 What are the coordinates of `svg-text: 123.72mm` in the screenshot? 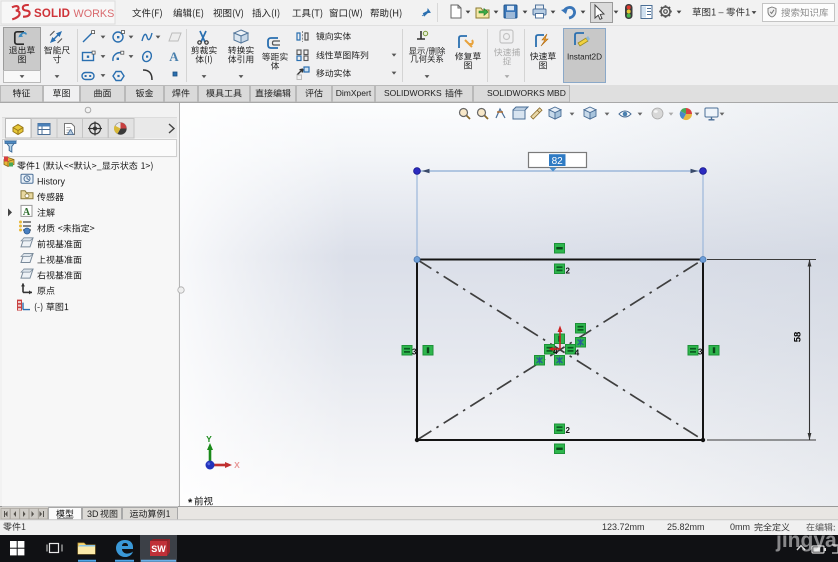 It's located at (623, 527).